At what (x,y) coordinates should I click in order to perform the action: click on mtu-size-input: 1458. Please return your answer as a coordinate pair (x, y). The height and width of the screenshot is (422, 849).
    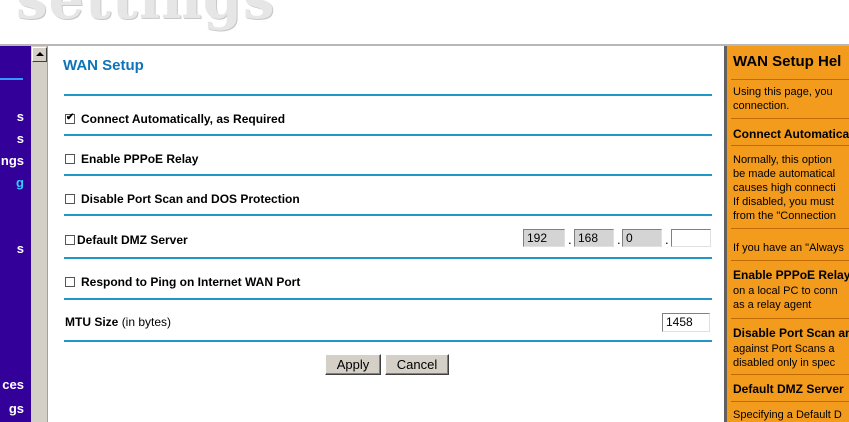
    Looking at the image, I should click on (686, 322).